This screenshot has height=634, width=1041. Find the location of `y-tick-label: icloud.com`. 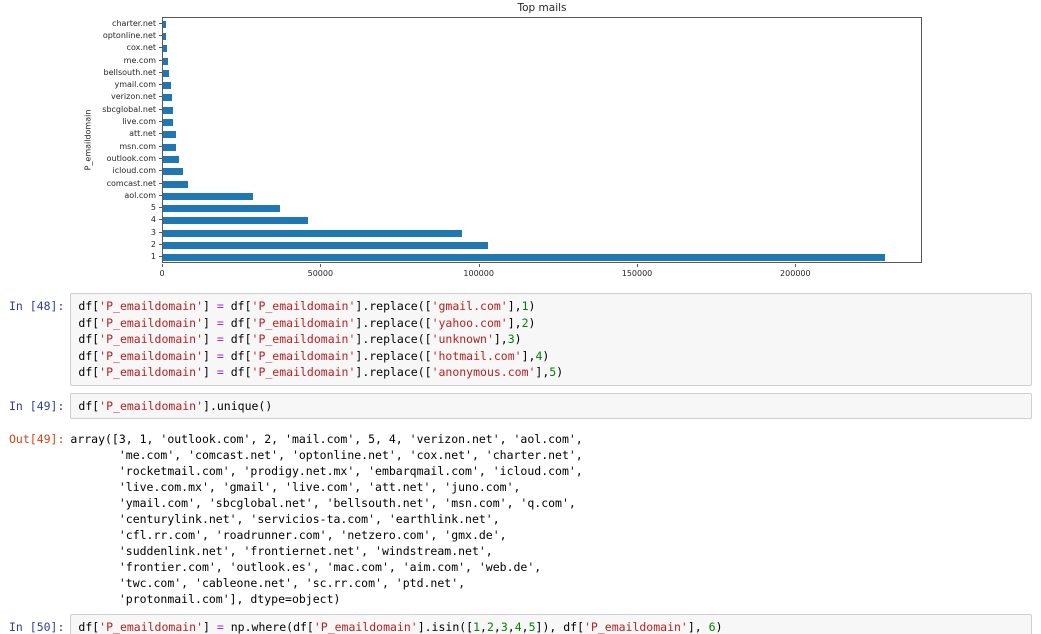

y-tick-label: icloud.com is located at coordinates (134, 171).